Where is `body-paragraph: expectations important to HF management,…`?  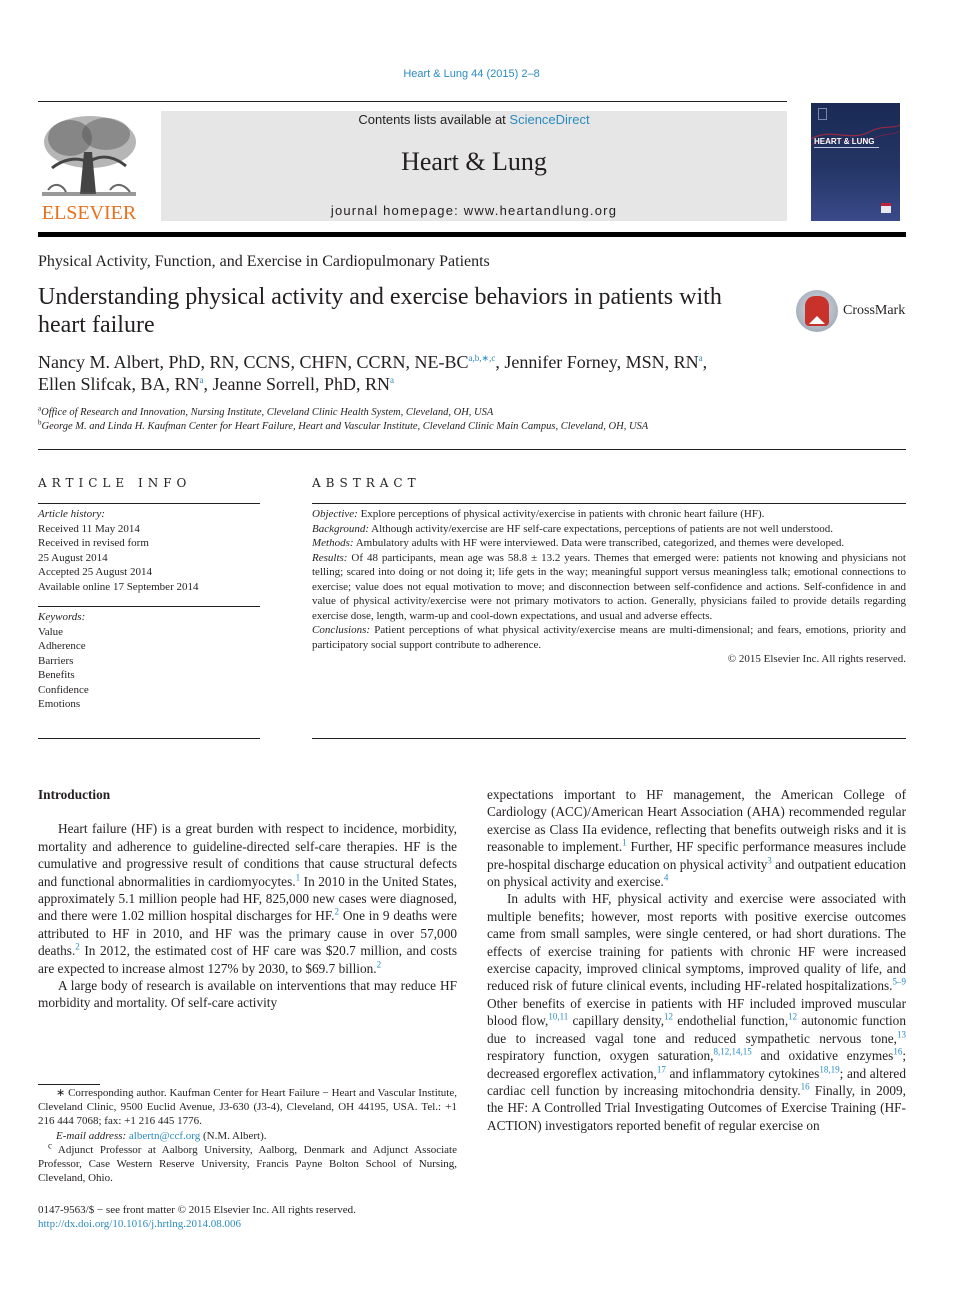 body-paragraph: expectations important to HF management,… is located at coordinates (696, 838).